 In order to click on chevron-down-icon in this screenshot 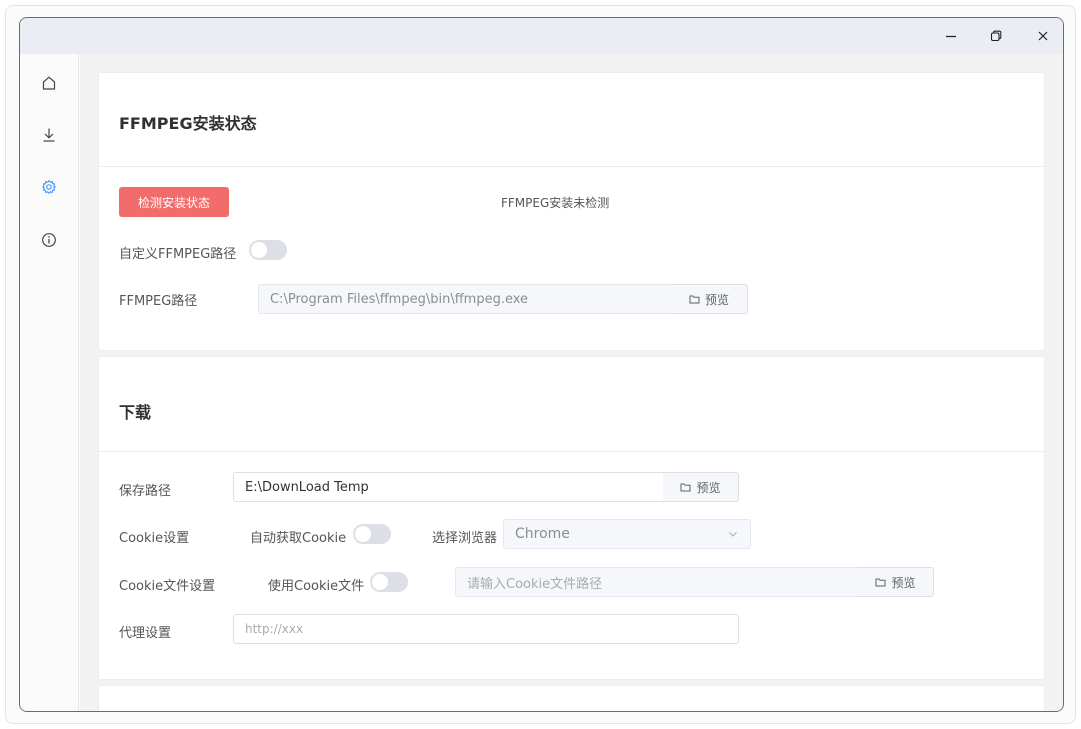, I will do `click(733, 534)`.